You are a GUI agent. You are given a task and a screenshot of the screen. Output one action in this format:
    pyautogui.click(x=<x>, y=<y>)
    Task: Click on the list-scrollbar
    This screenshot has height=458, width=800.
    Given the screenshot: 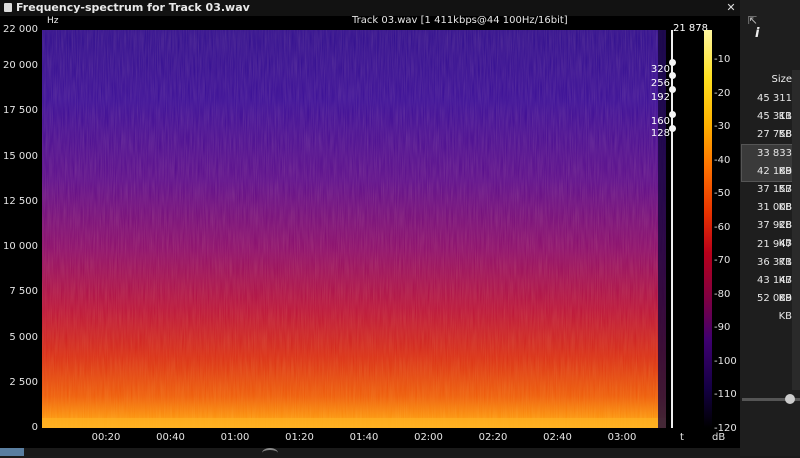 What is the action you would take?
    pyautogui.click(x=796, y=230)
    